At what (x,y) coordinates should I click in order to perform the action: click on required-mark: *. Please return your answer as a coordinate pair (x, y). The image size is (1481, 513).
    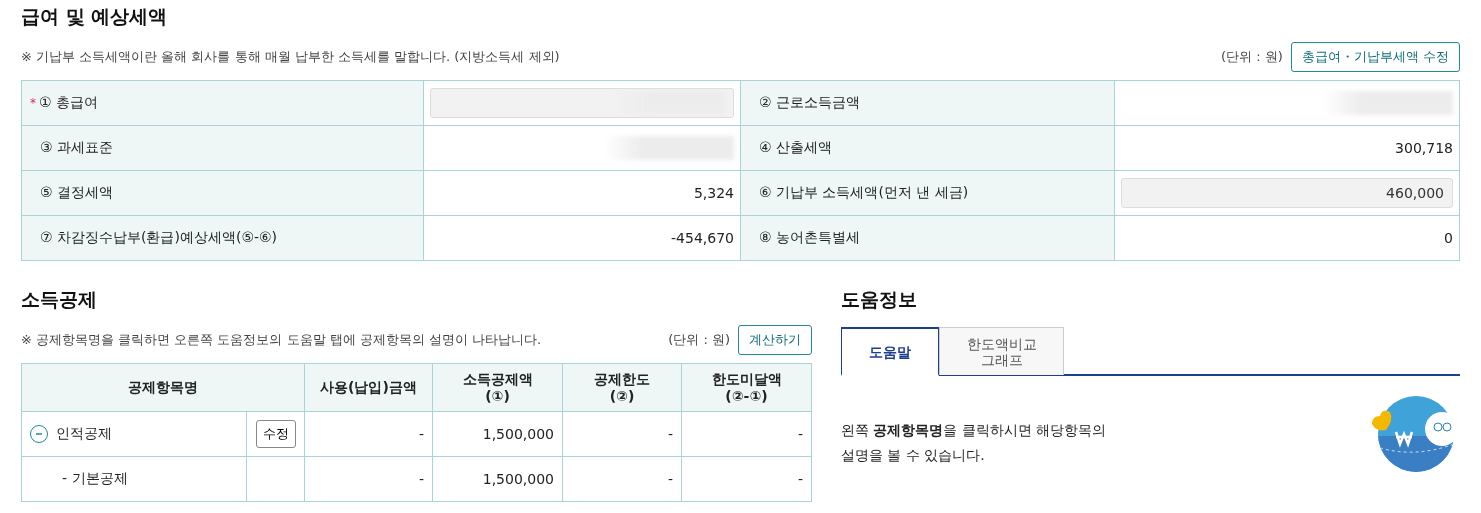
    Looking at the image, I should click on (33, 103).